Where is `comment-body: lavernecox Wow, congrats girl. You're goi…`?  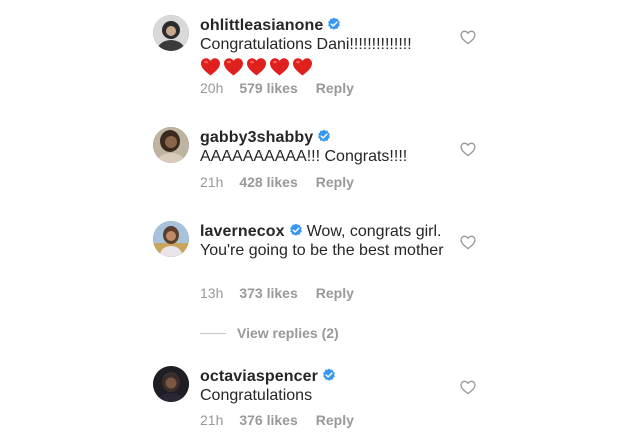
comment-body: lavernecox Wow, congrats girl. You're goi… is located at coordinates (322, 241).